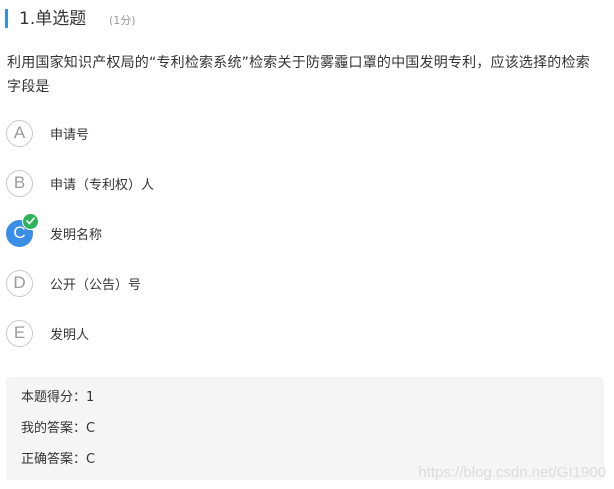  Describe the element at coordinates (19, 133) in the screenshot. I see `option-letter-circle: A` at that location.